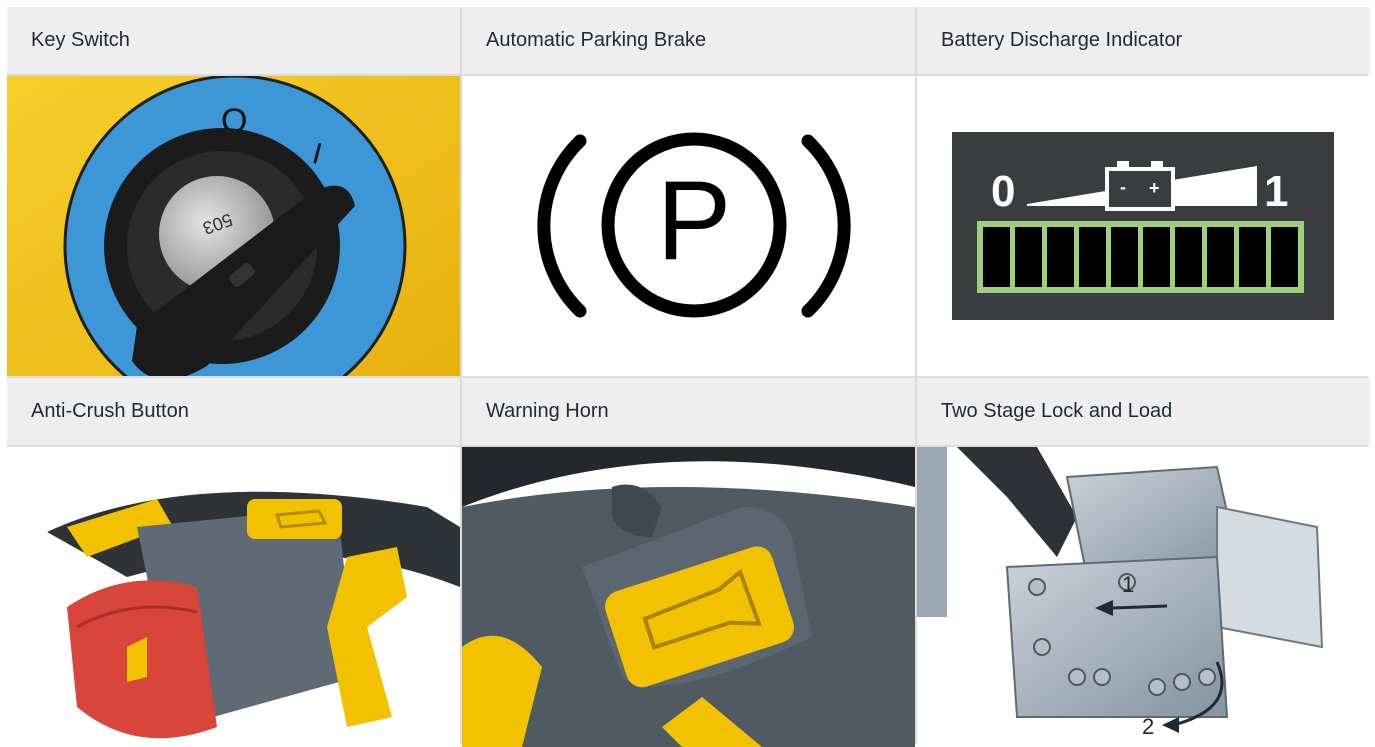 The height and width of the screenshot is (747, 1375). I want to click on anti-crush-illustration, so click(253, 615).